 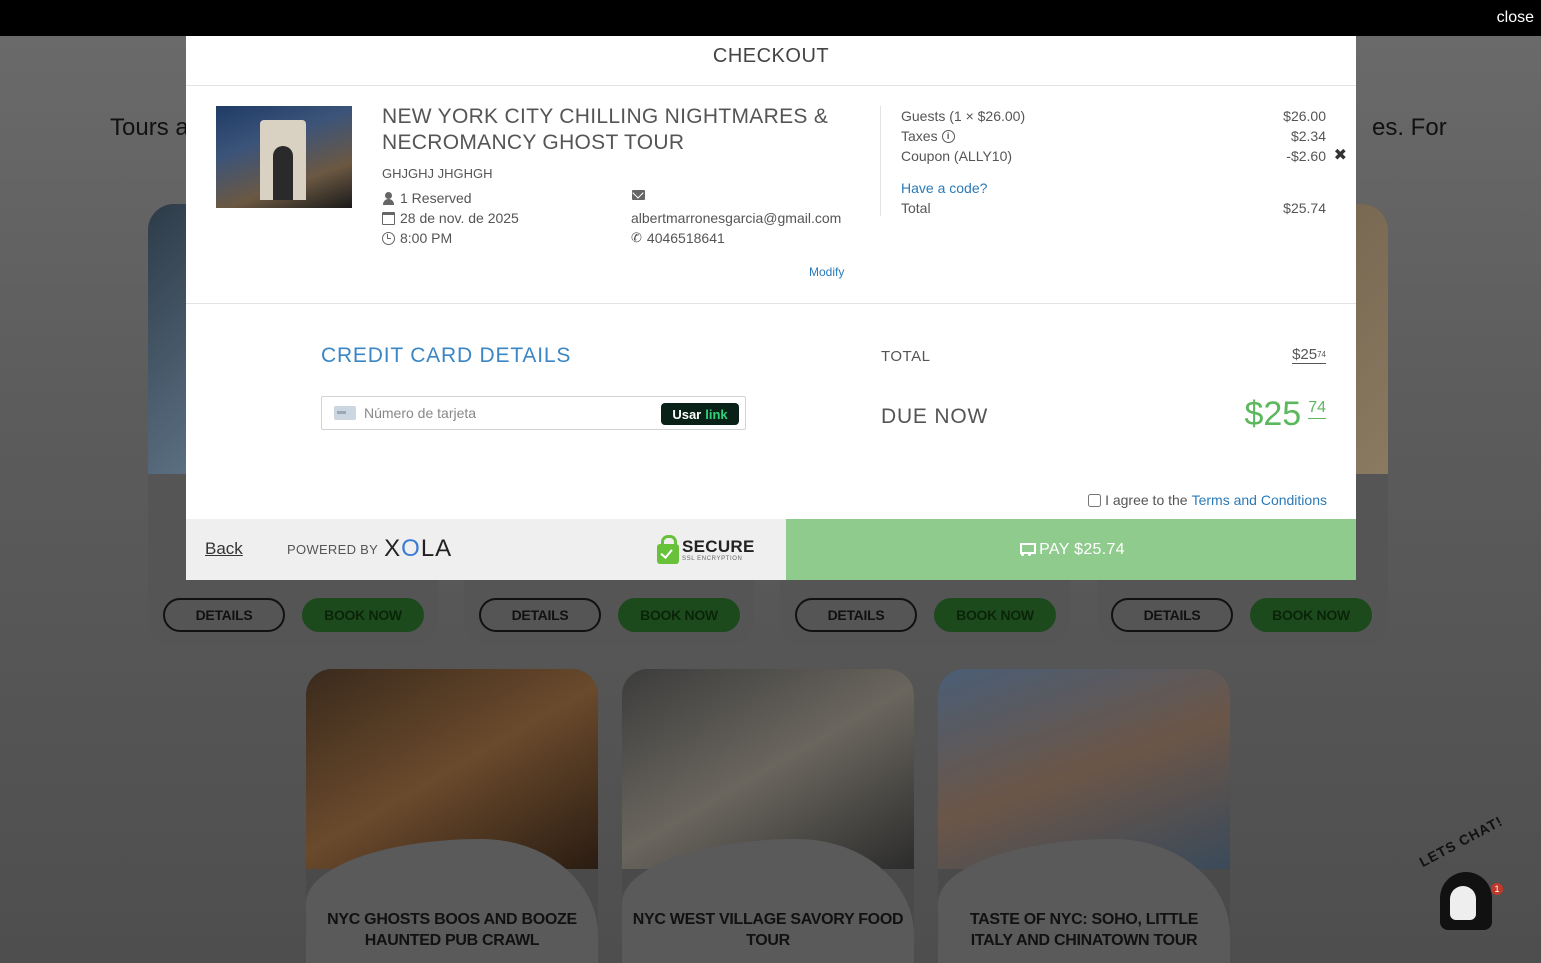 What do you see at coordinates (1259, 500) in the screenshot?
I see `terms-link: Terms and Conditions` at bounding box center [1259, 500].